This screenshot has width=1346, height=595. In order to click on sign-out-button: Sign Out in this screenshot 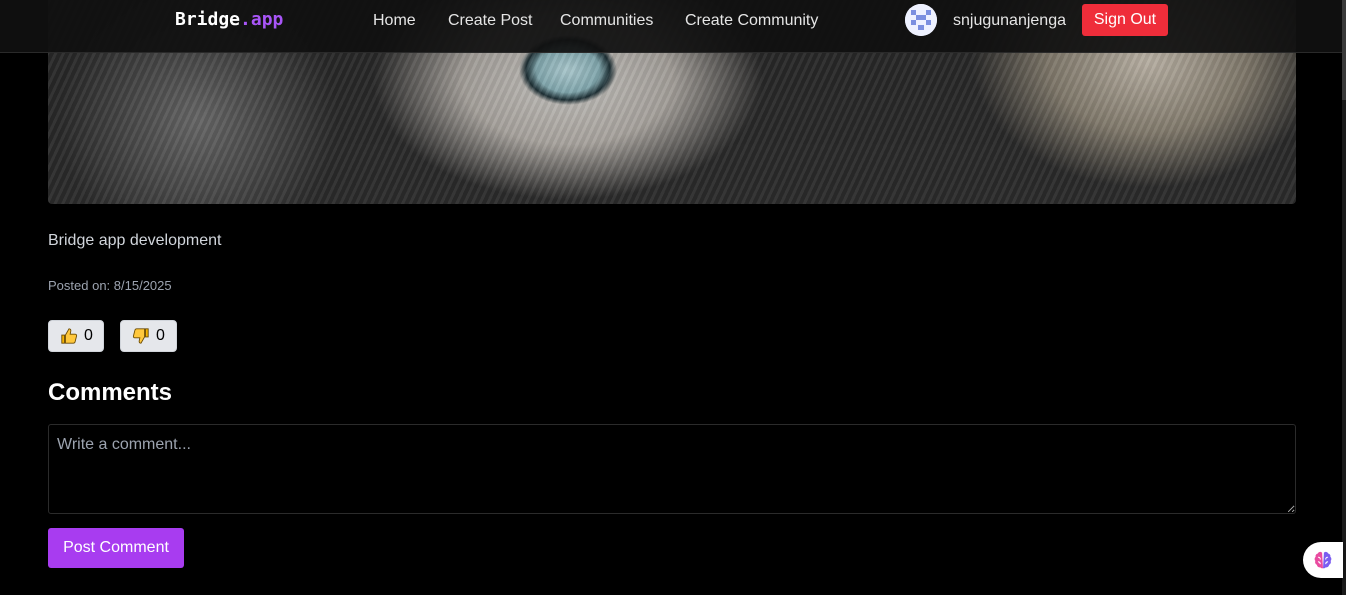, I will do `click(1125, 20)`.